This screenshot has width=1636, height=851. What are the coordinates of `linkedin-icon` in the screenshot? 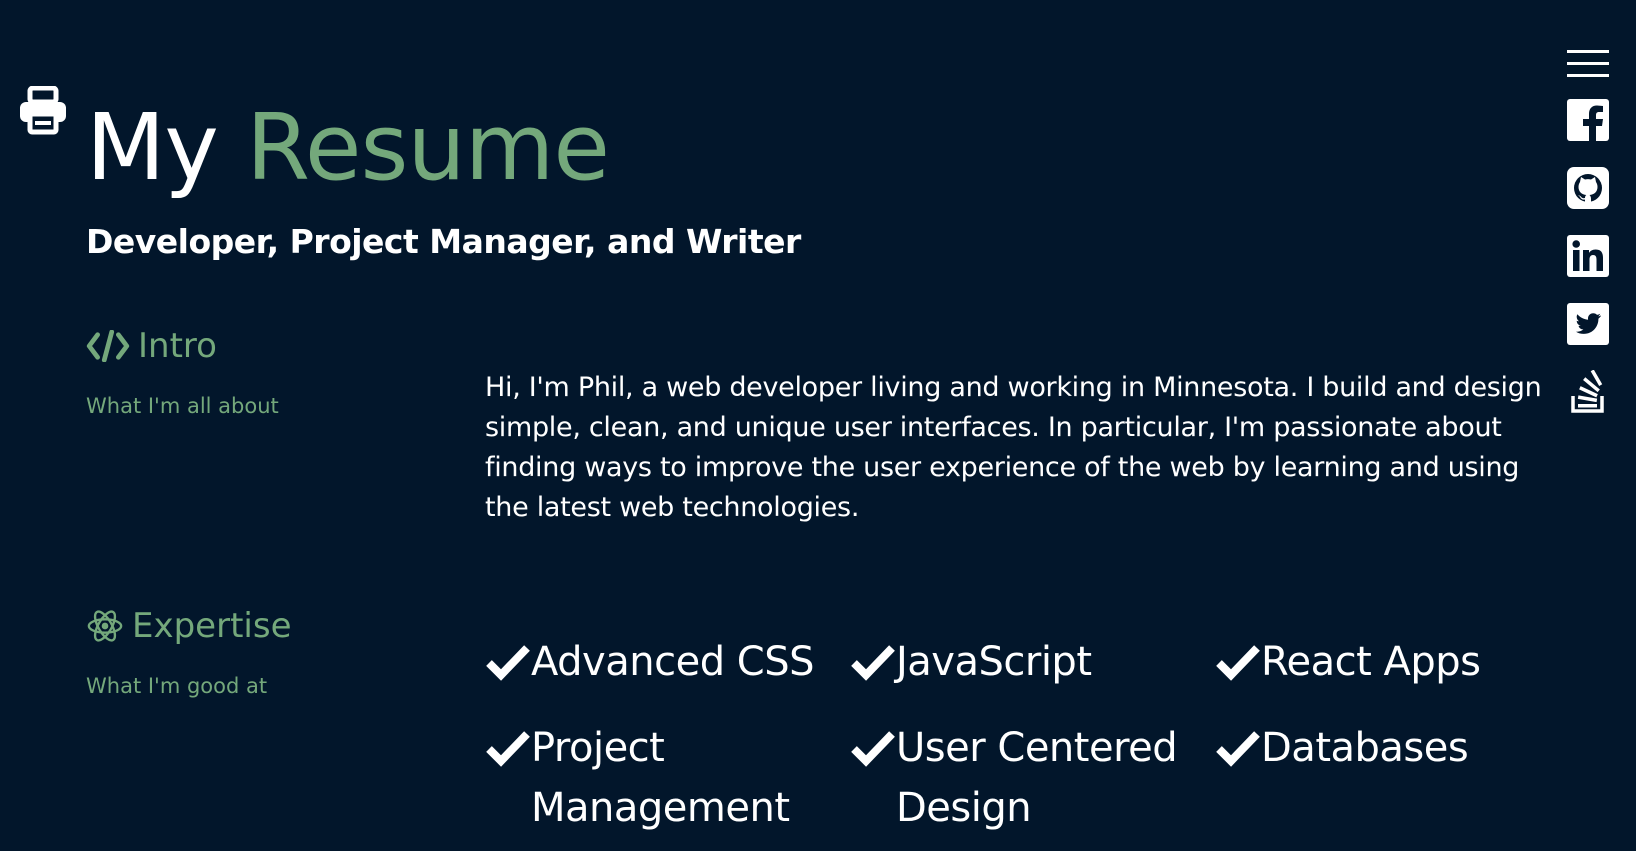 It's located at (1588, 256).